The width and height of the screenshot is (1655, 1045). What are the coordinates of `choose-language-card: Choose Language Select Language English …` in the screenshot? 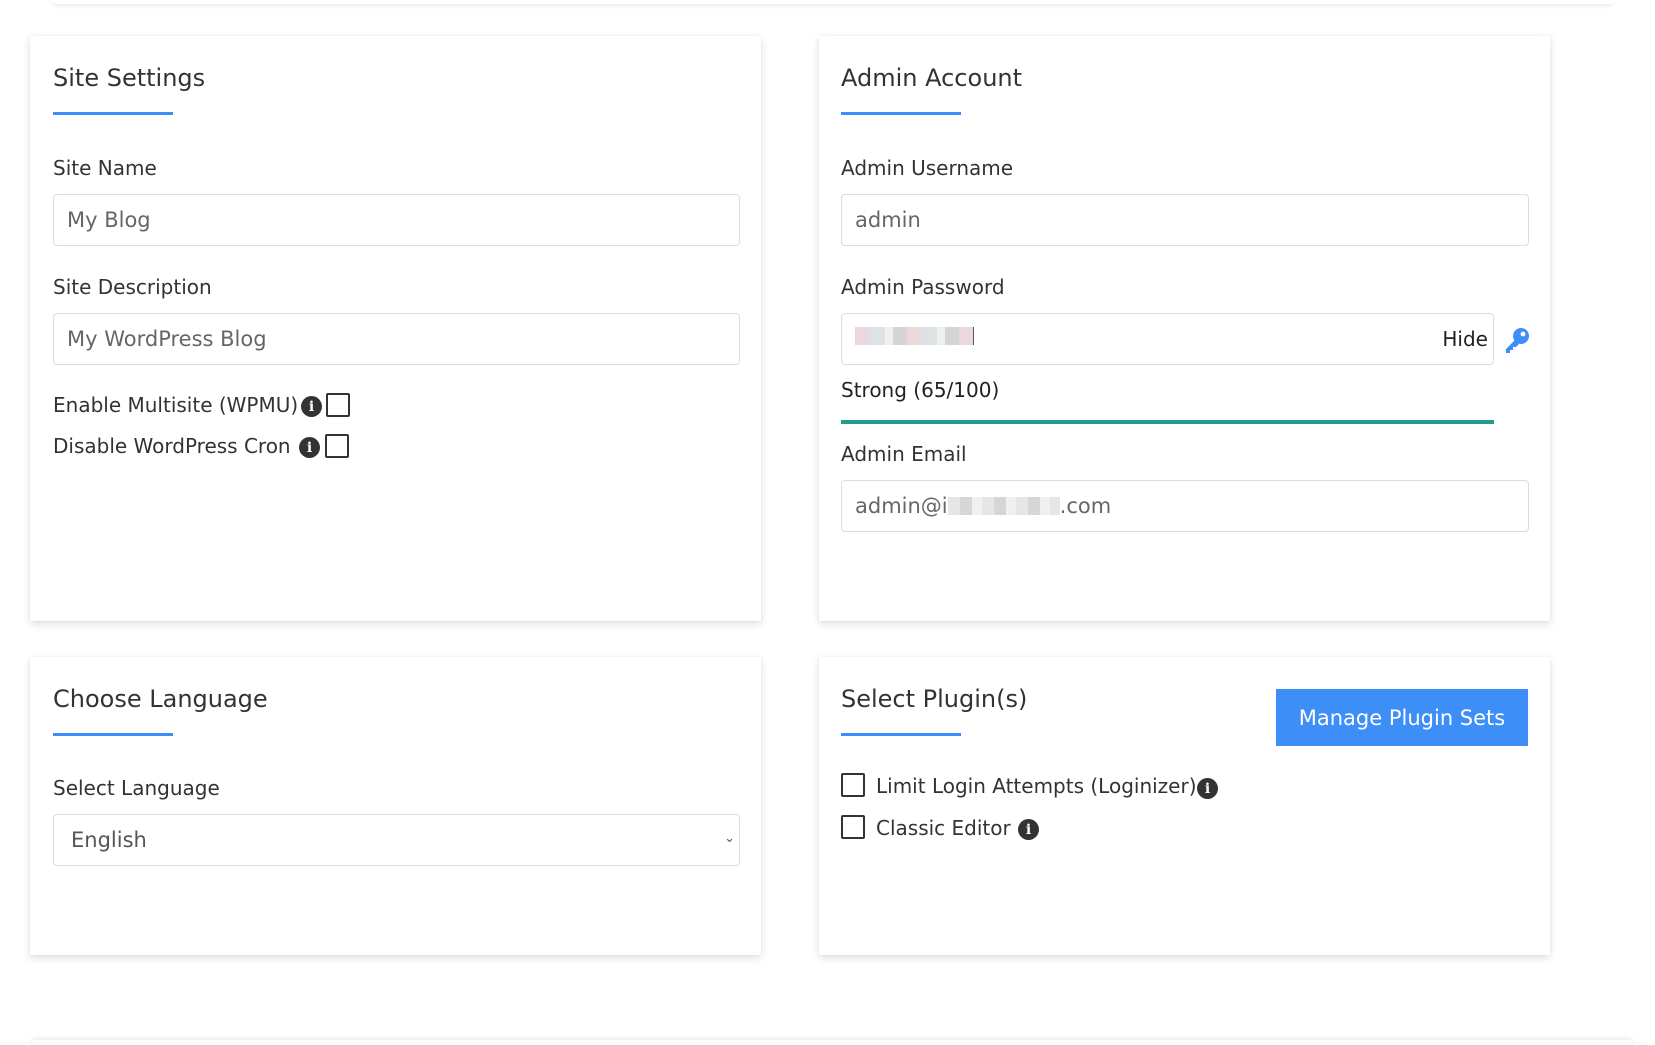 It's located at (395, 806).